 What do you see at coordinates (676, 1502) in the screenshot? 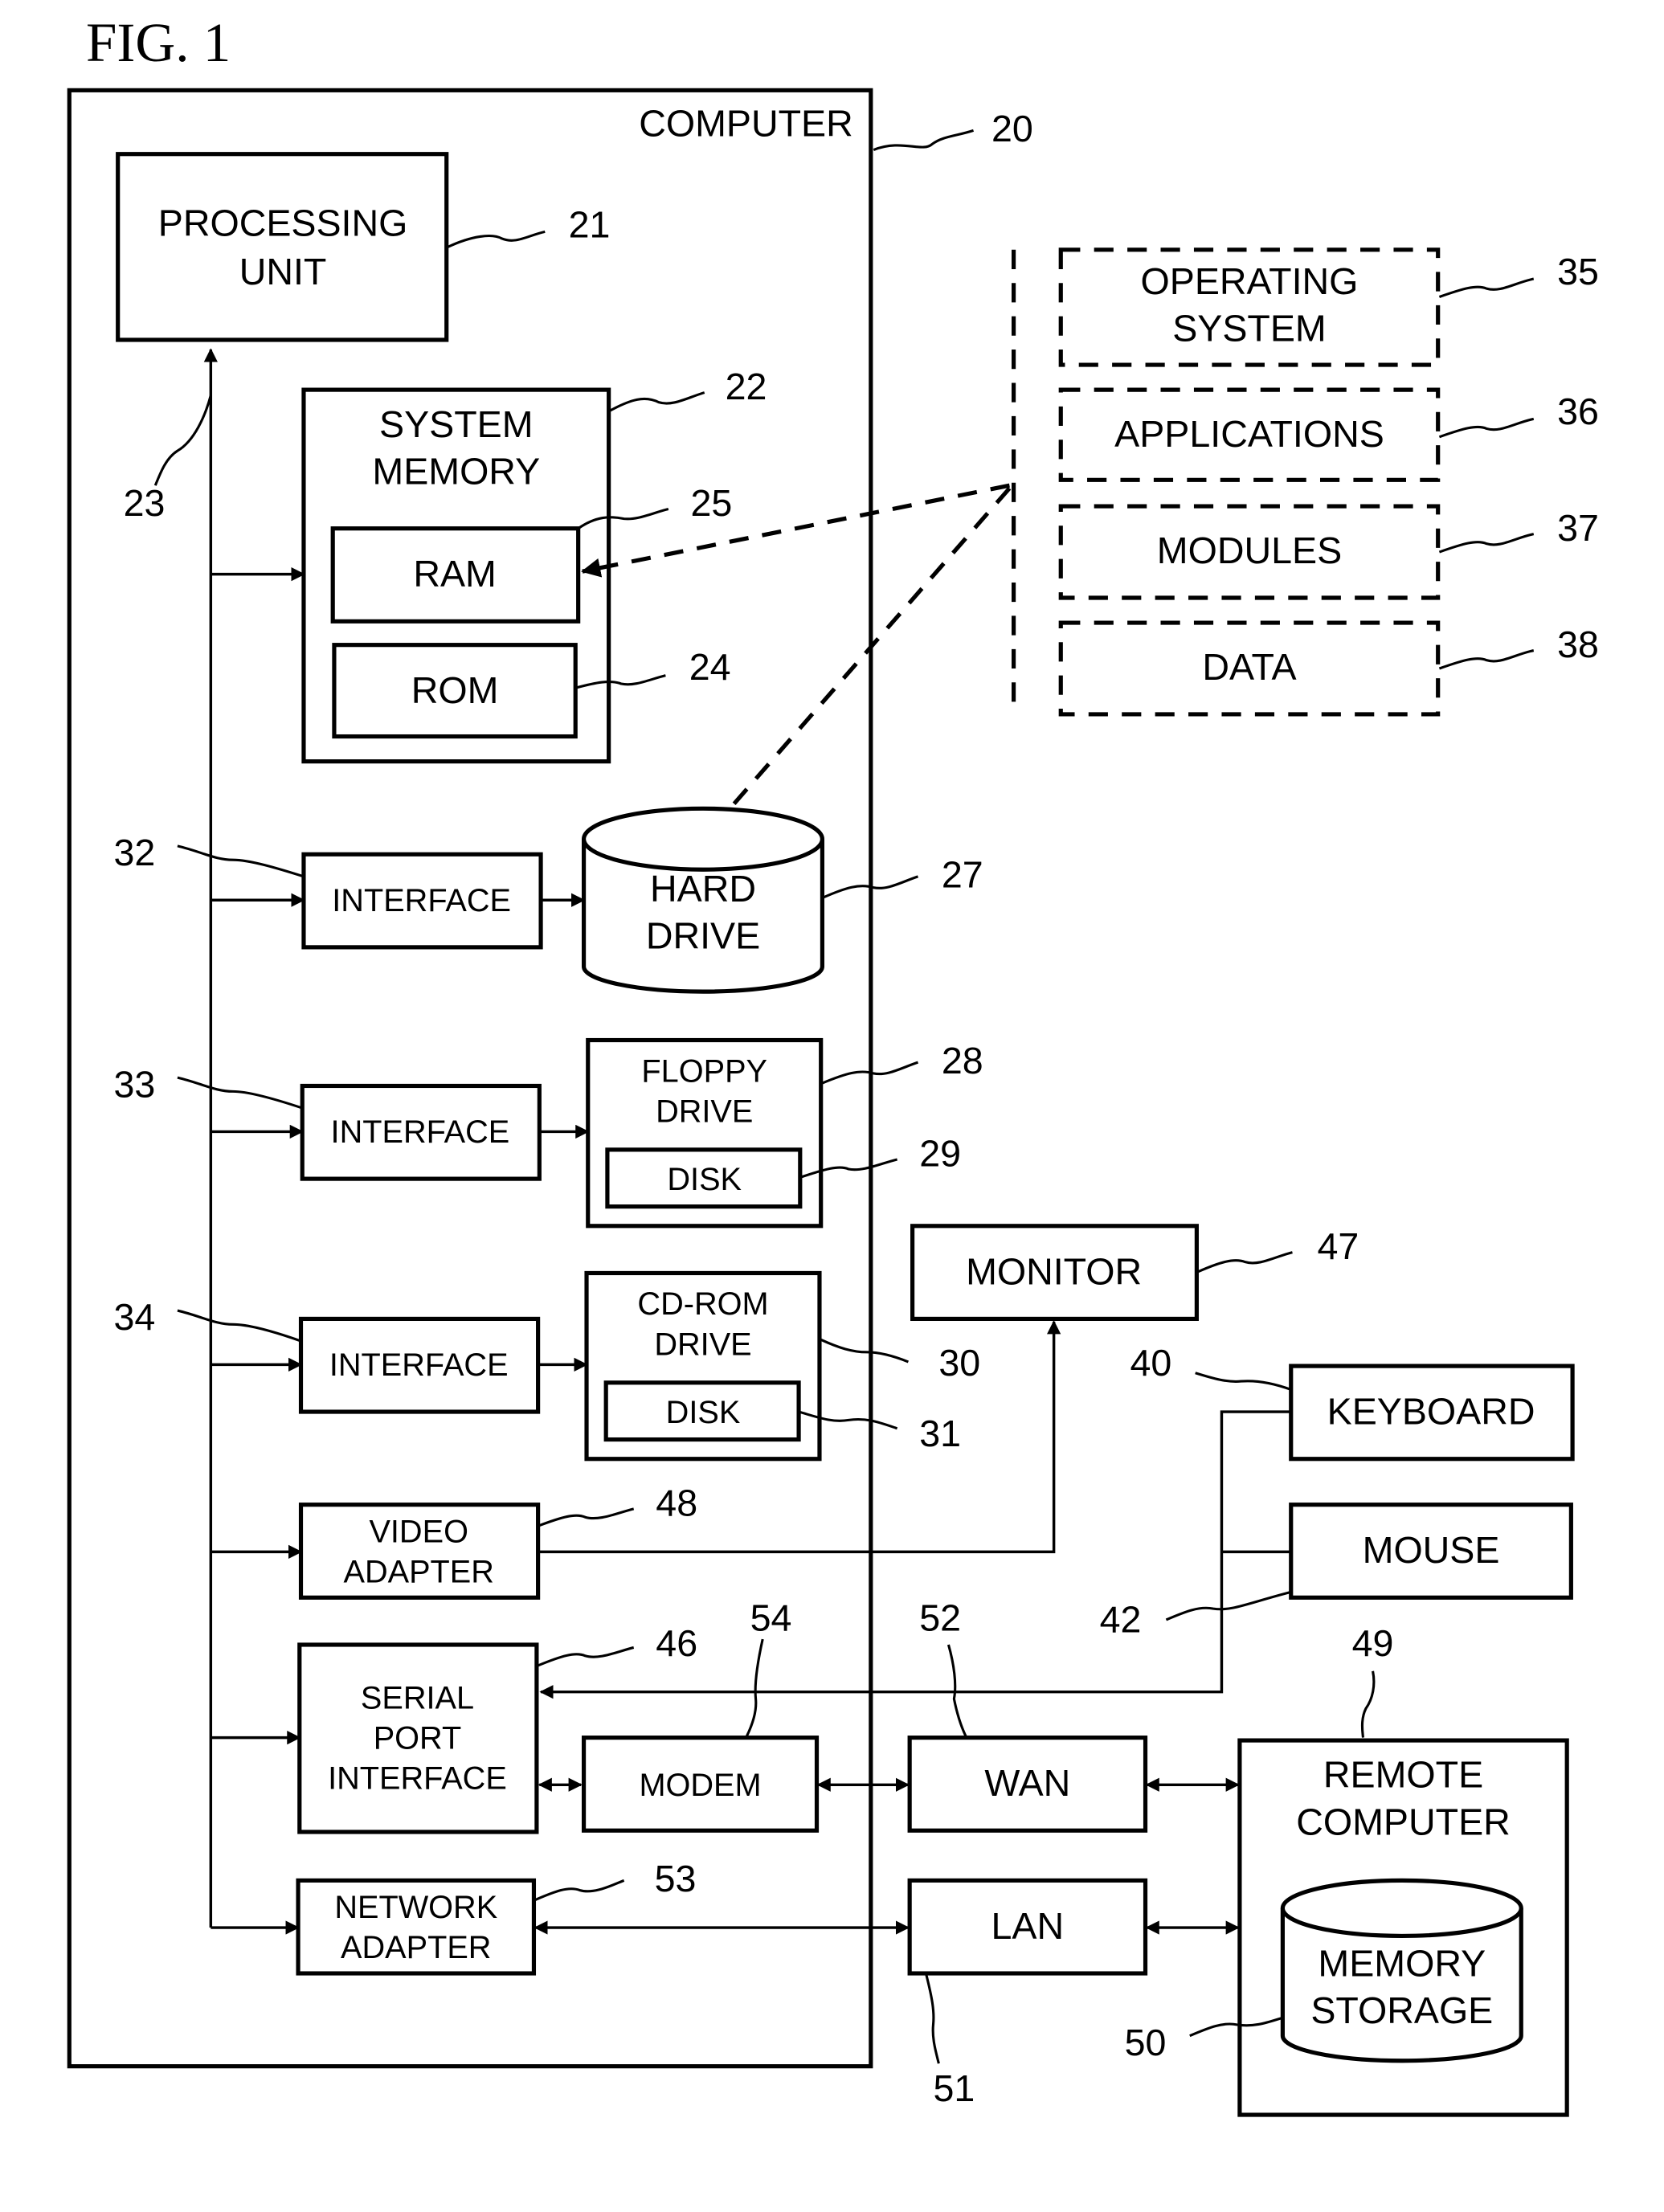
I see `ref-48: 48` at bounding box center [676, 1502].